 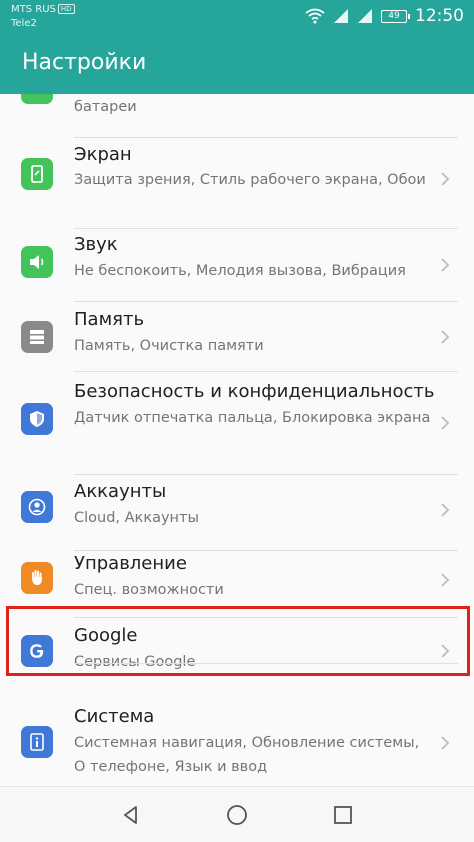 I want to click on storage-icon, so click(x=37, y=337).